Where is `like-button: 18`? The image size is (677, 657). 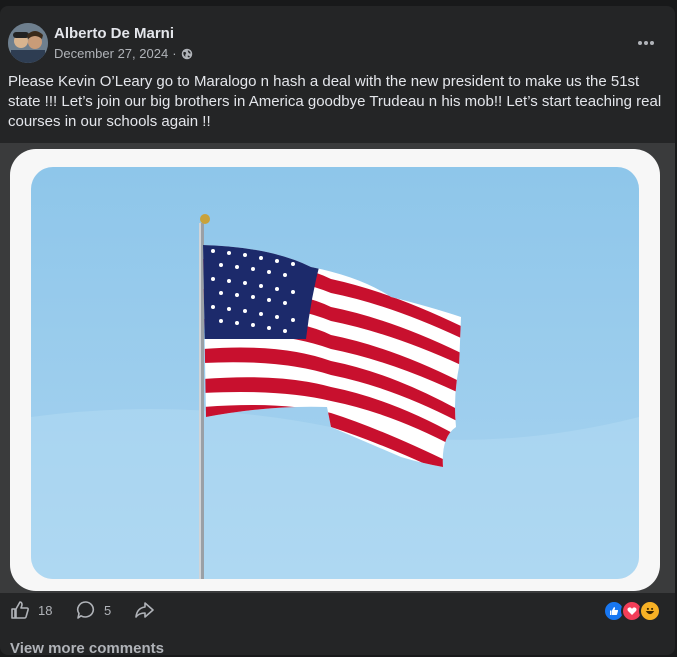
like-button: 18 is located at coordinates (31, 610).